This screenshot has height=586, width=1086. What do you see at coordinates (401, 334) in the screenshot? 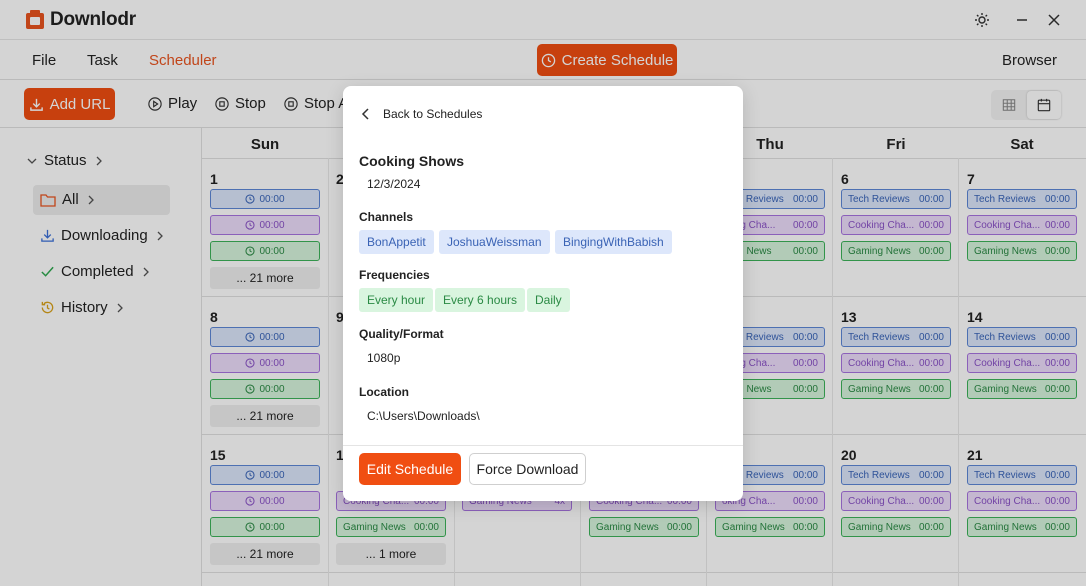
I see `quality-label: Quality/Format` at bounding box center [401, 334].